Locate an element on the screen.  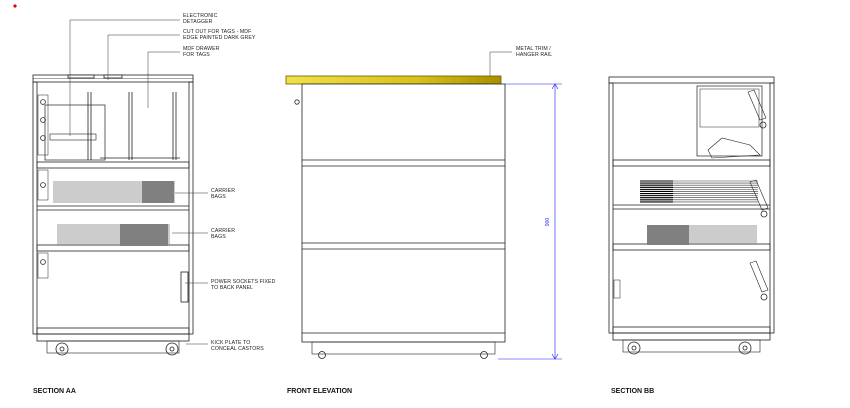
dimension-value: 900 is located at coordinates (548, 222).